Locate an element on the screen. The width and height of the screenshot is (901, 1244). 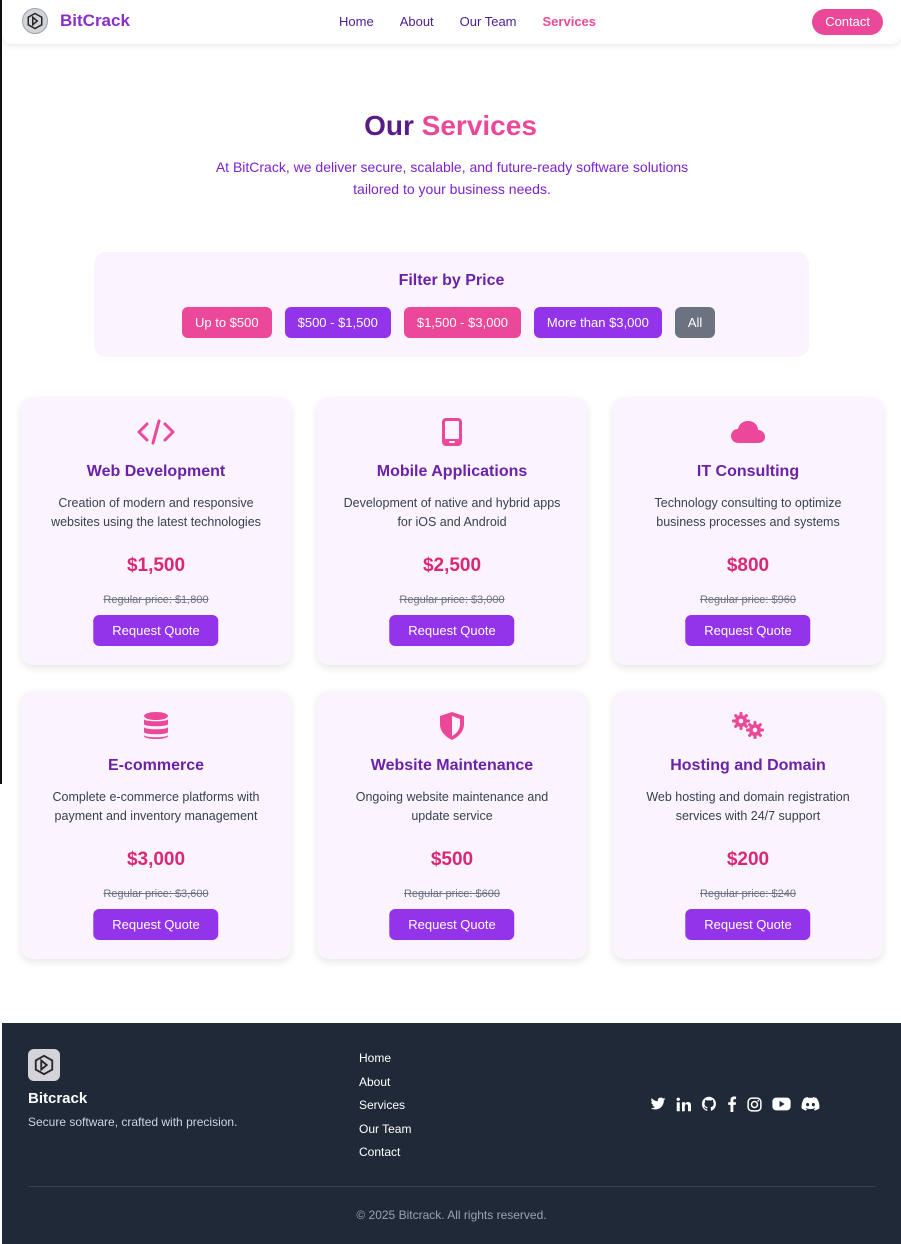
service-regular-price: Regular price: $600 is located at coordinates (451, 894).